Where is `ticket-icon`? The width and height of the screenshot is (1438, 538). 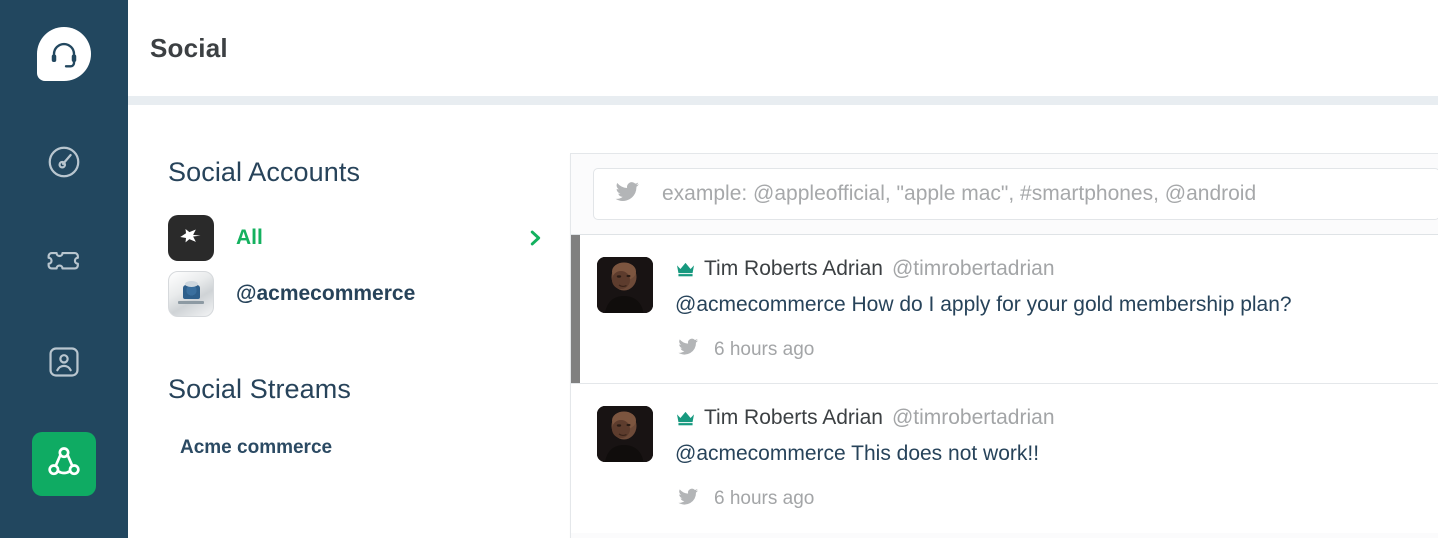 ticket-icon is located at coordinates (64, 264).